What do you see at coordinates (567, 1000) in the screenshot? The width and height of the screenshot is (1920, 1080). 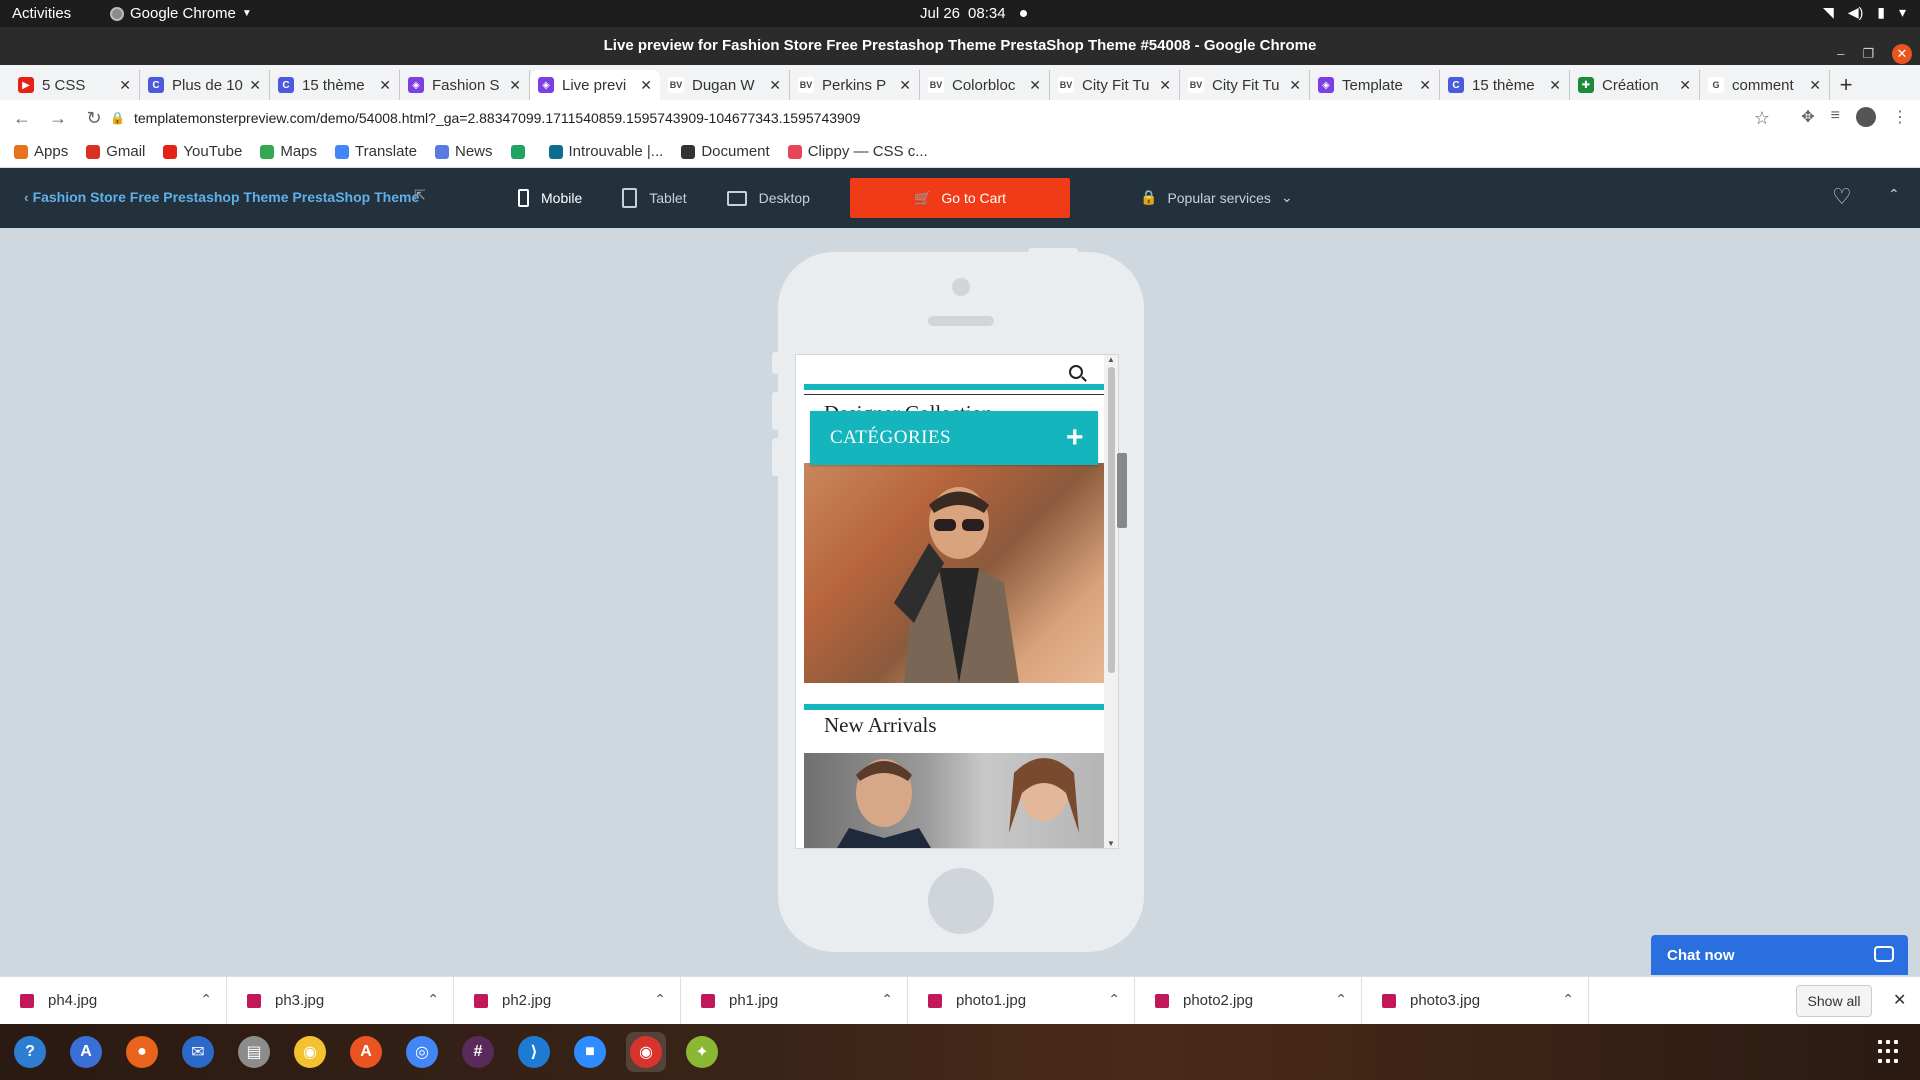 I see `download-item: ph2.jpg ⌃` at bounding box center [567, 1000].